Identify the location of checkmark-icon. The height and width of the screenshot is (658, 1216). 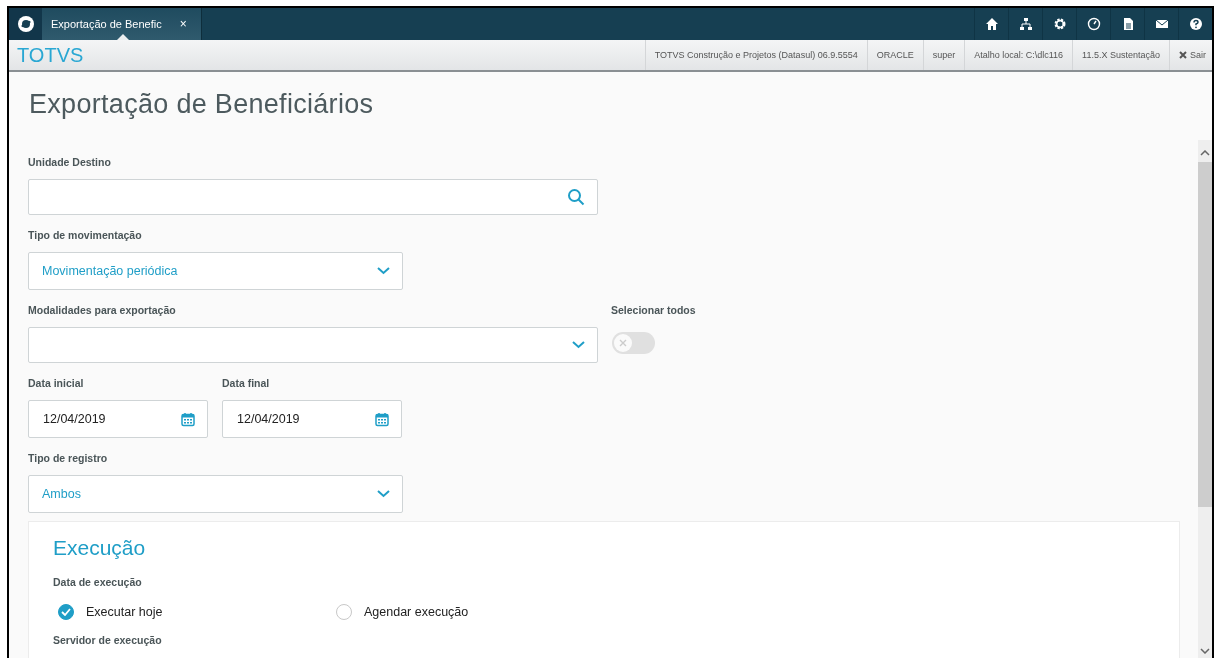
(66, 612).